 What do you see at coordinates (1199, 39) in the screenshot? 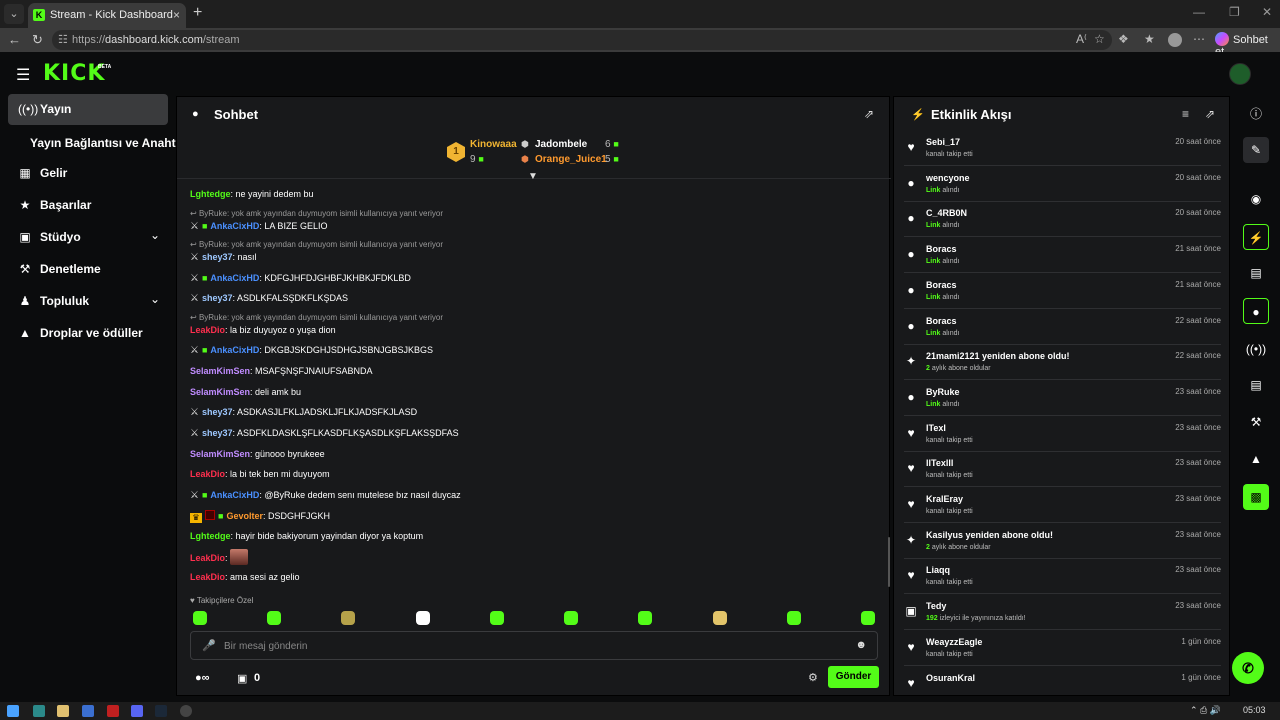
I see `more-icon: ⋯` at bounding box center [1199, 39].